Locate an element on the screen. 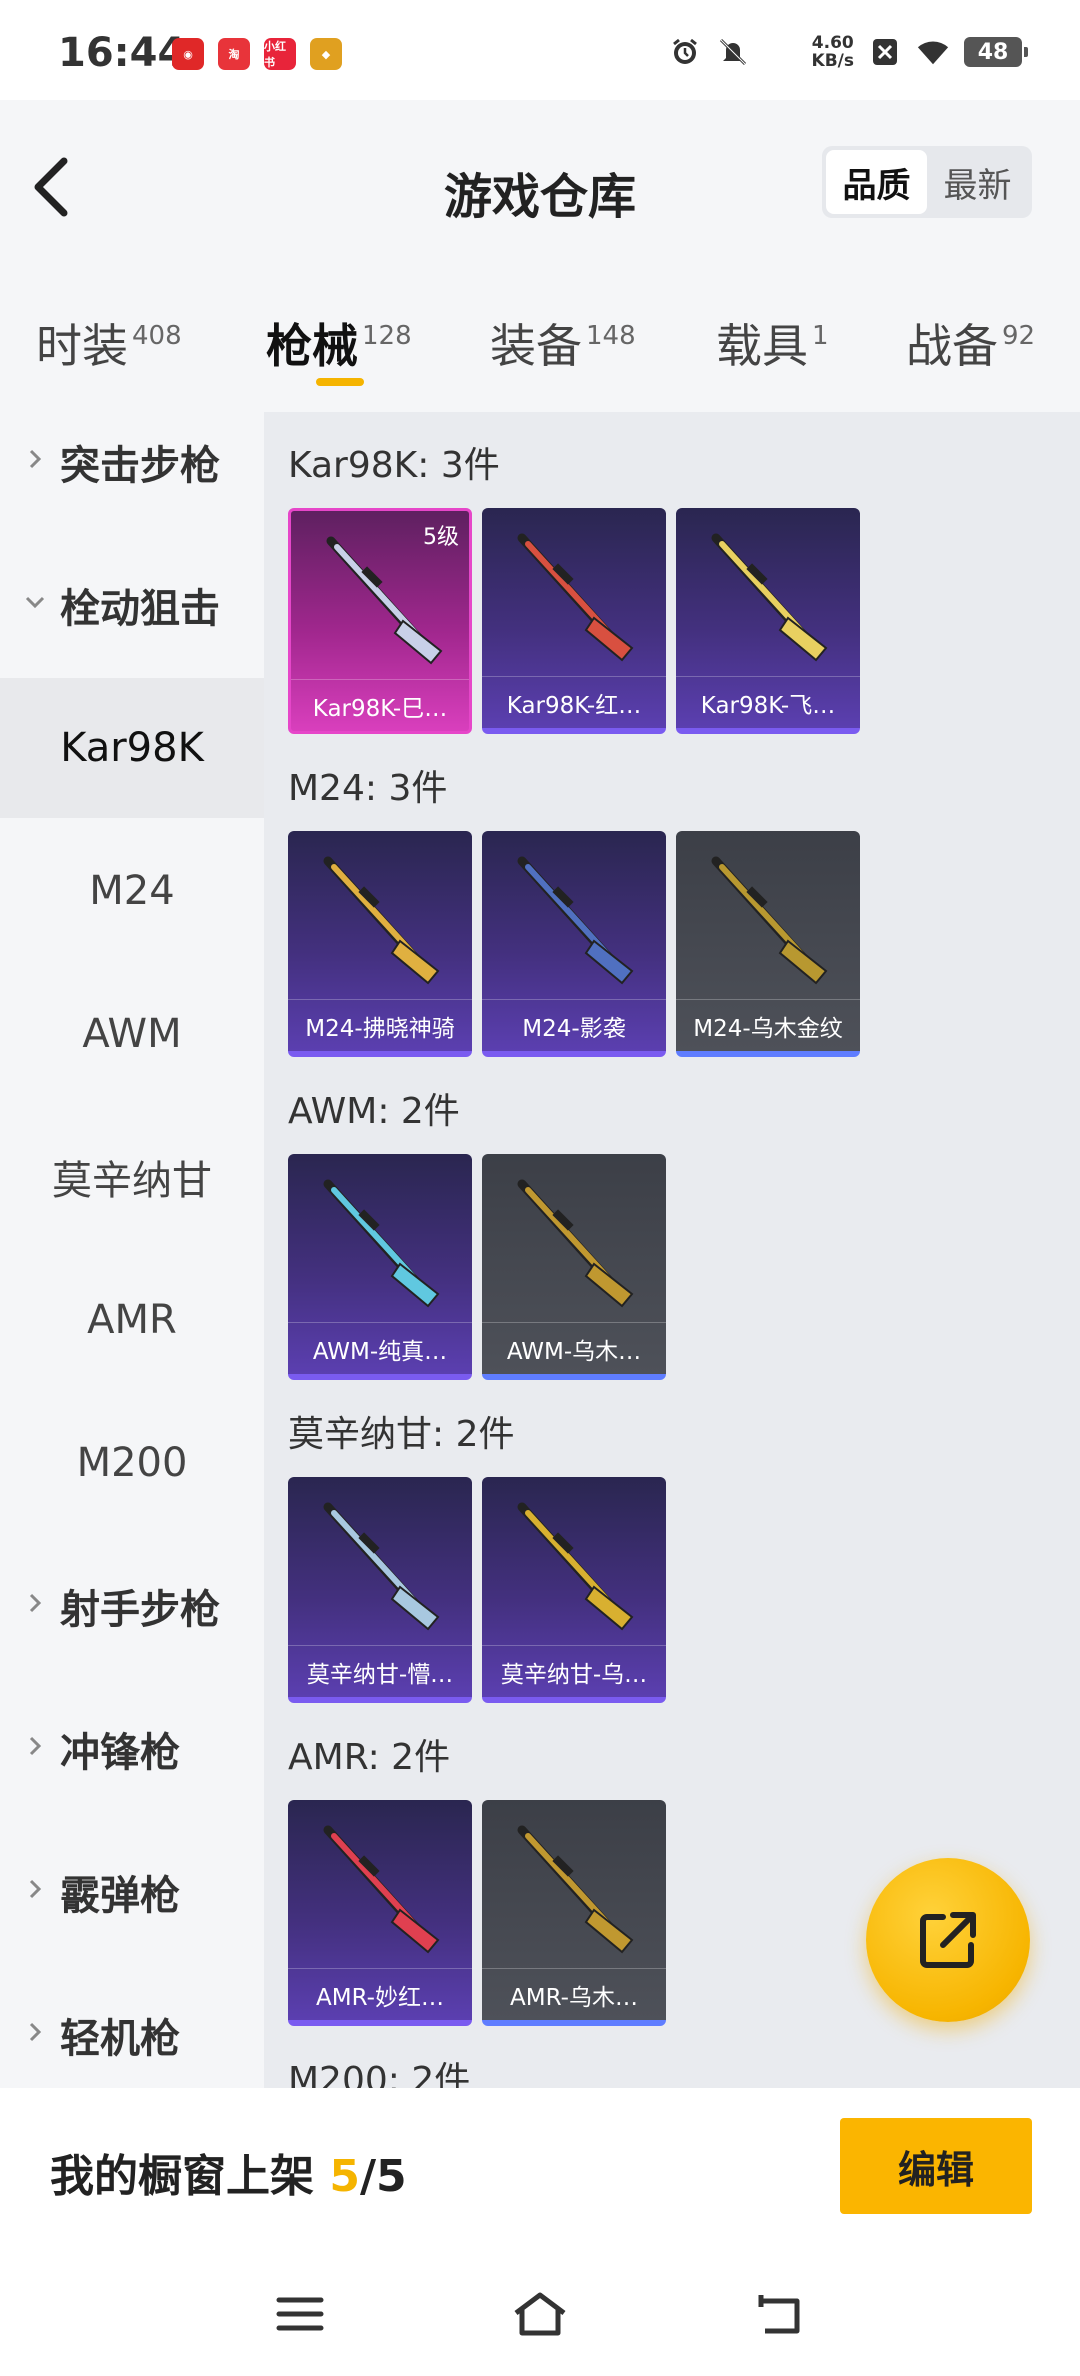  weapon-card: M24-乌木金纹 is located at coordinates (768, 944).